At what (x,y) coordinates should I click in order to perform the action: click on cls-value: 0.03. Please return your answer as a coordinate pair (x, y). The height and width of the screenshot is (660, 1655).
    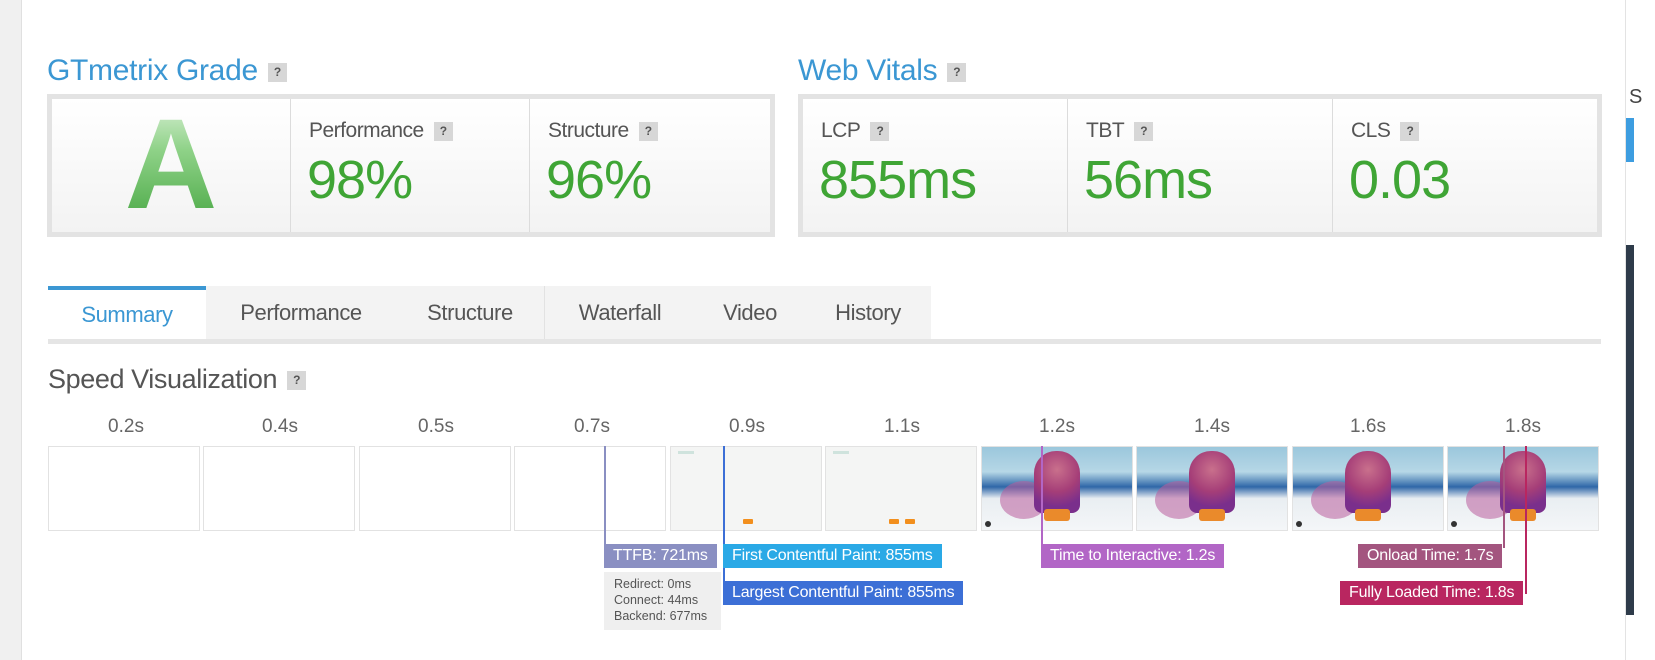
    Looking at the image, I should click on (1400, 180).